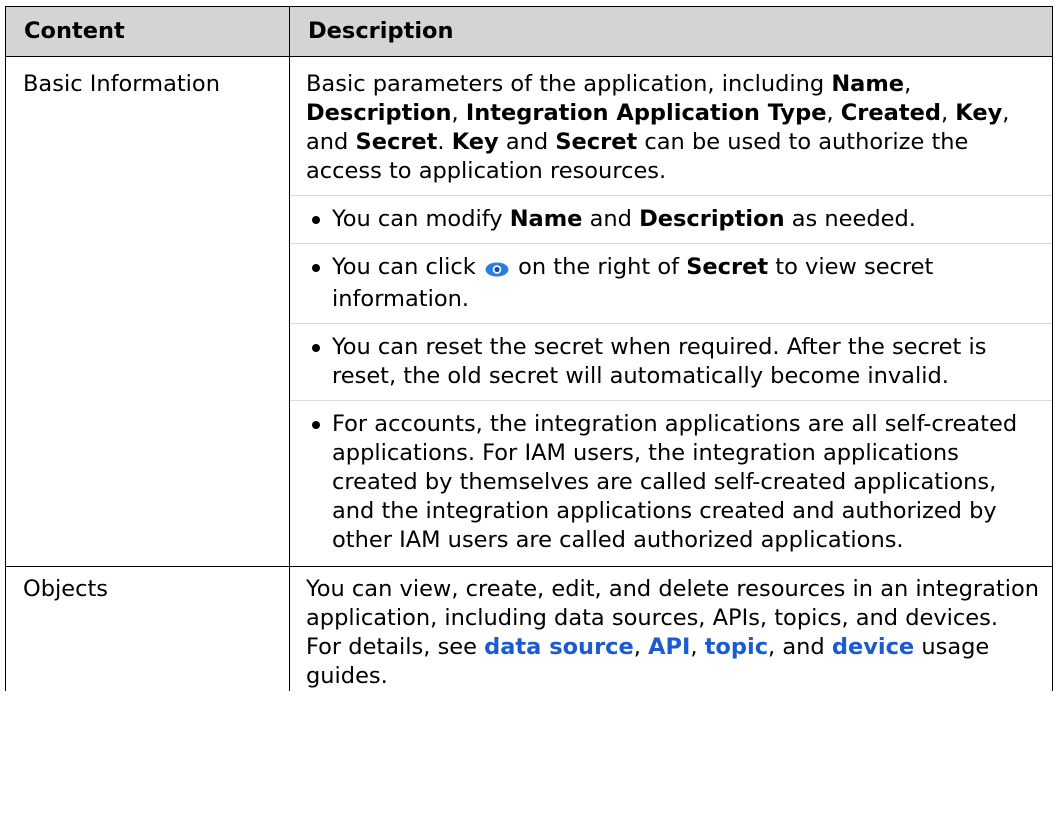 The image size is (1058, 827). Describe the element at coordinates (669, 647) in the screenshot. I see `api-link: API` at that location.